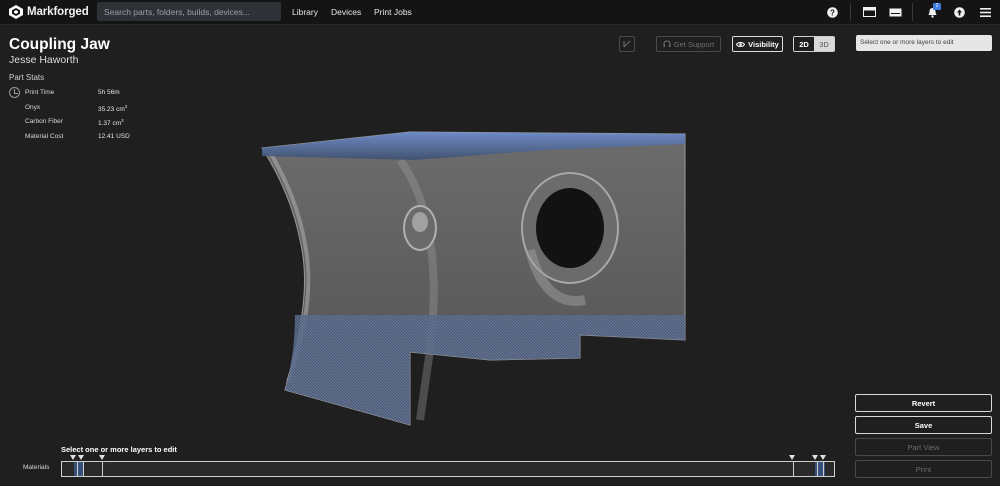  What do you see at coordinates (985, 12) in the screenshot?
I see `menu-icon` at bounding box center [985, 12].